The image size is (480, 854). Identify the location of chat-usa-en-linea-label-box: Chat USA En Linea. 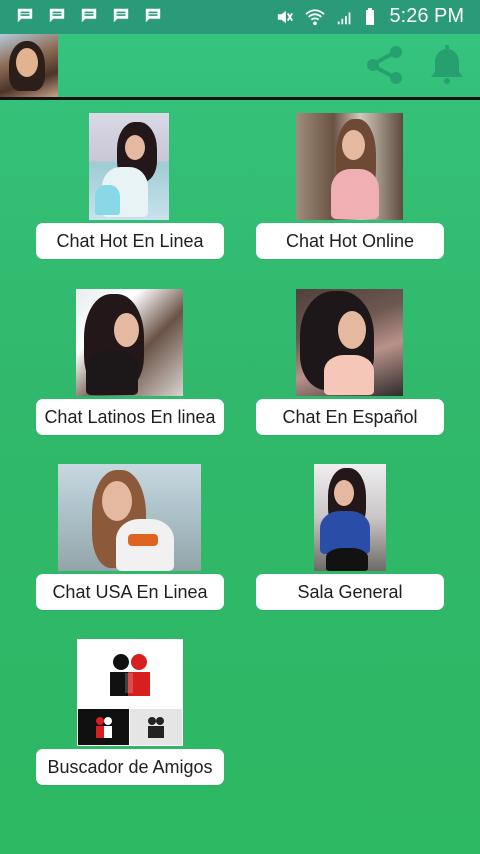
(130, 592).